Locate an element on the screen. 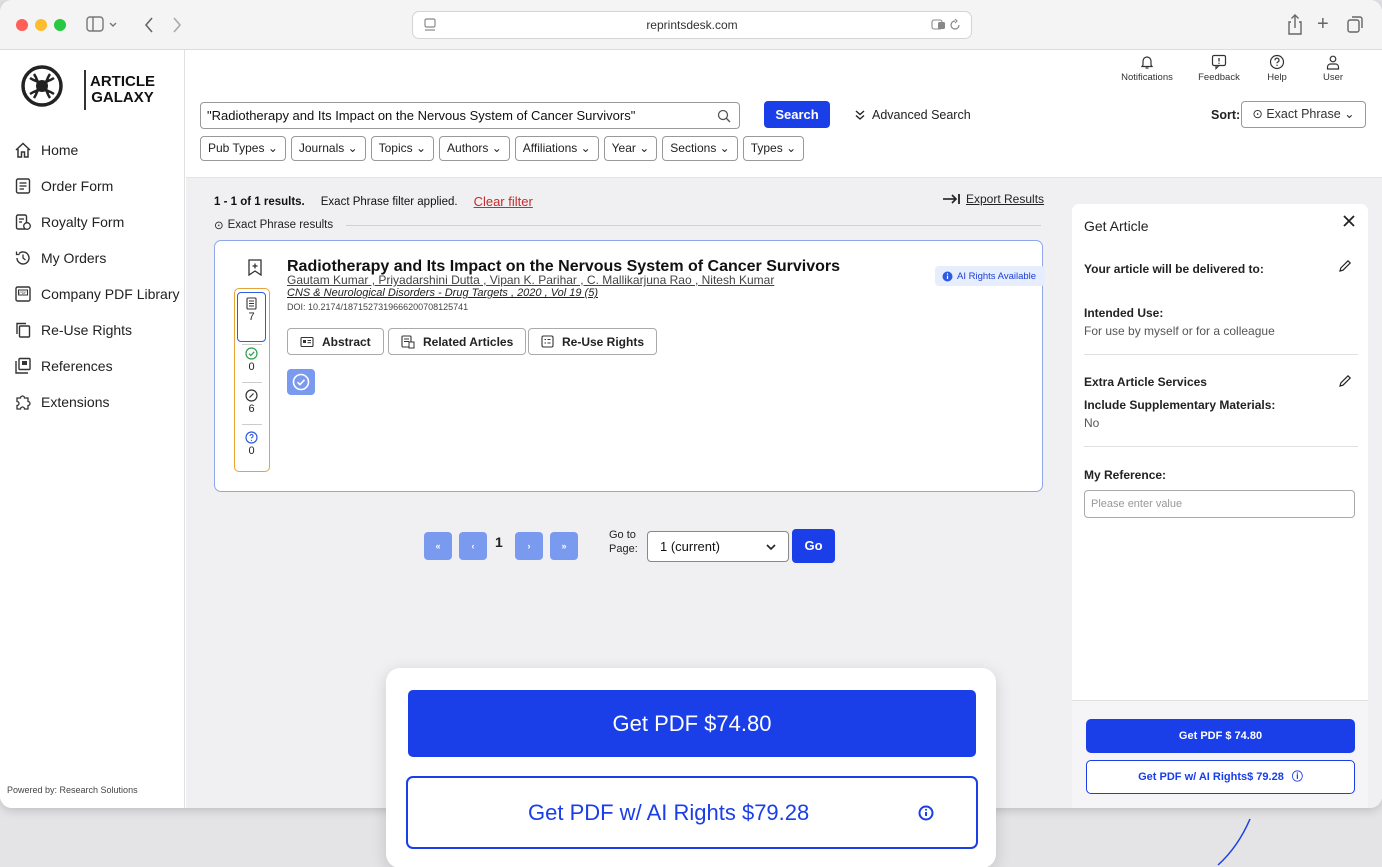  reader-icon is located at coordinates (430, 25).